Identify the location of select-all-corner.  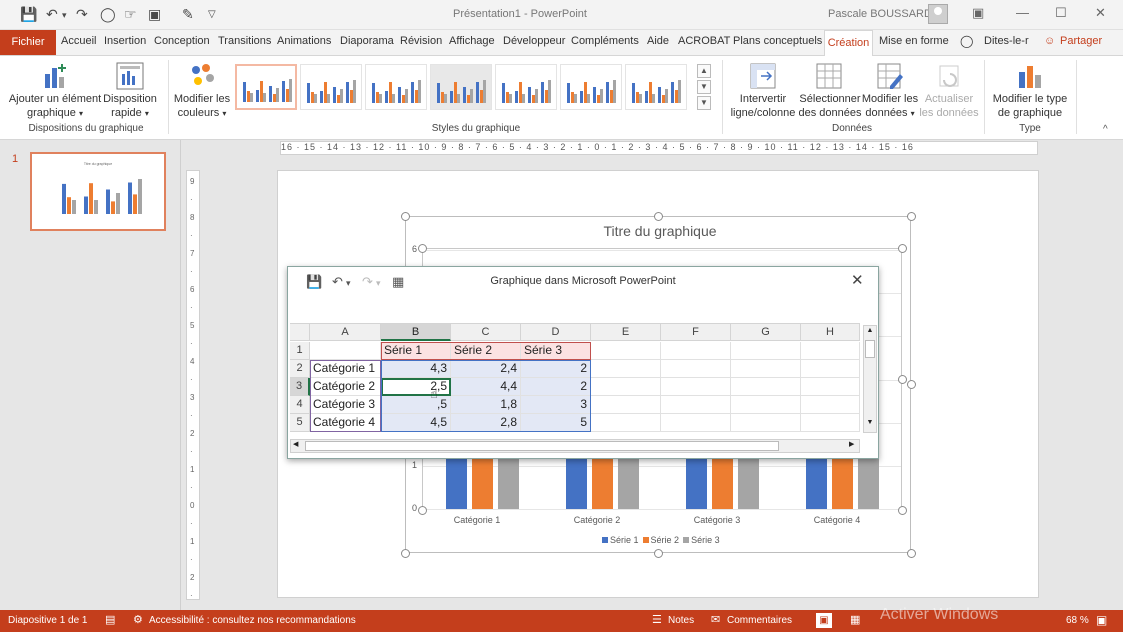
(300, 332).